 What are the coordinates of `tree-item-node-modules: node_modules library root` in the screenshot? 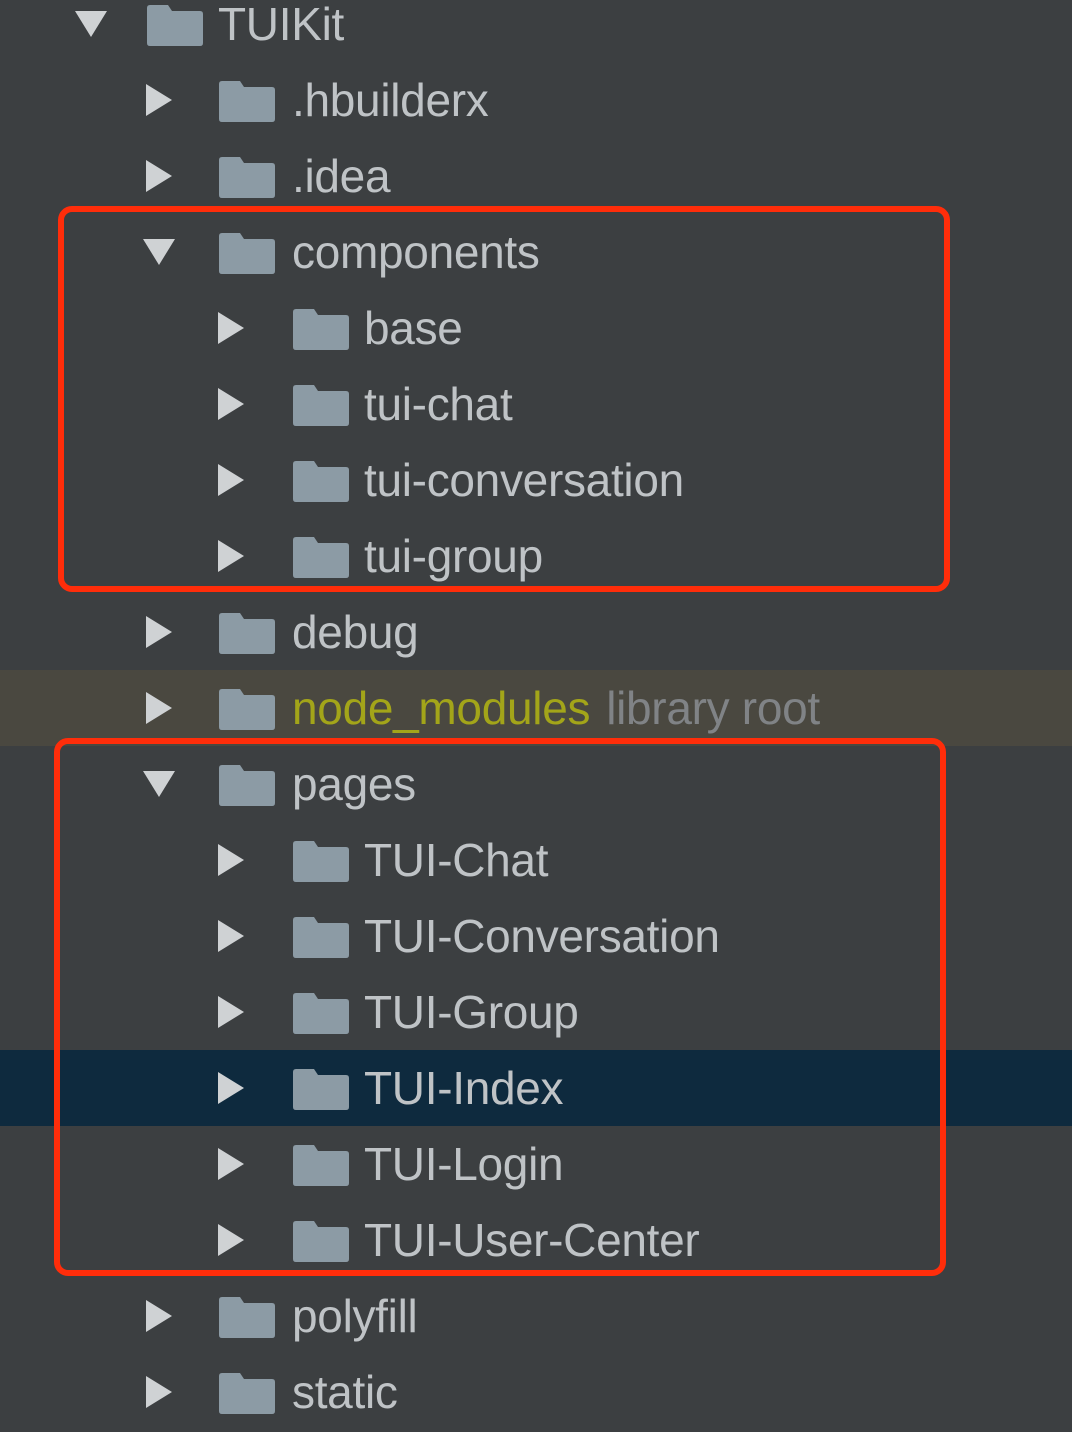 It's located at (536, 708).